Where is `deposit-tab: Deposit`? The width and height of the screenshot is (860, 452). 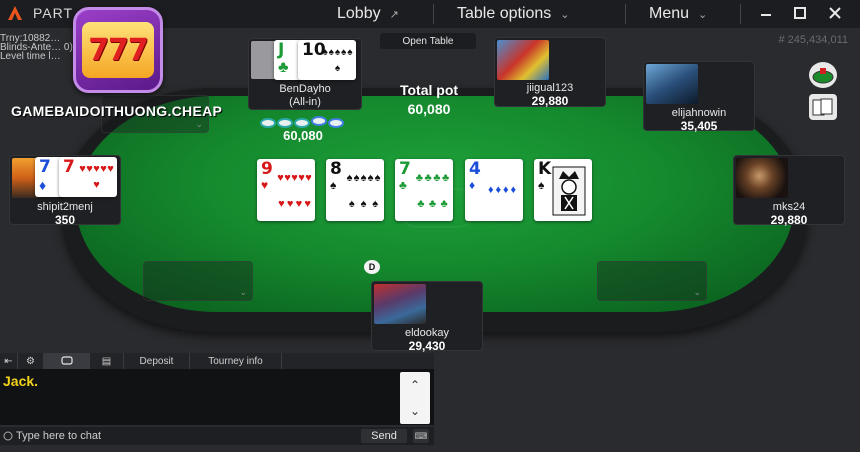 deposit-tab: Deposit is located at coordinates (157, 361).